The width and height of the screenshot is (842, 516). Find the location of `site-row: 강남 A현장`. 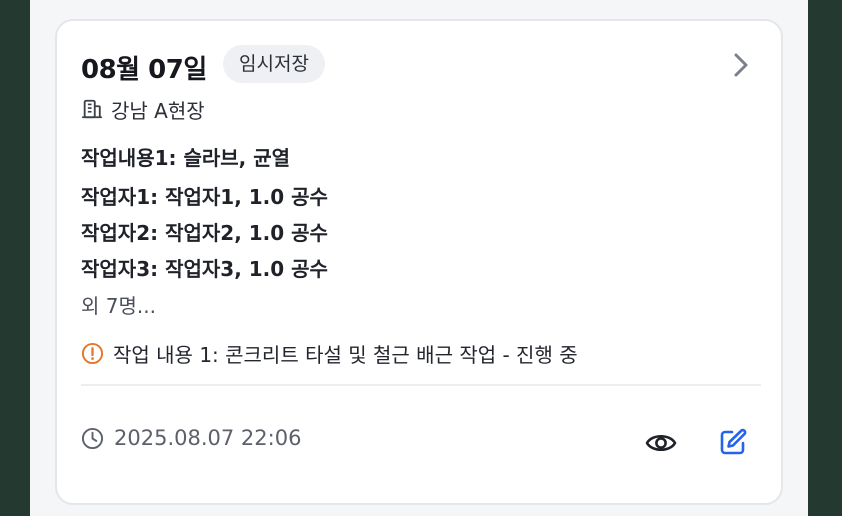

site-row: 강남 A현장 is located at coordinates (143, 109).